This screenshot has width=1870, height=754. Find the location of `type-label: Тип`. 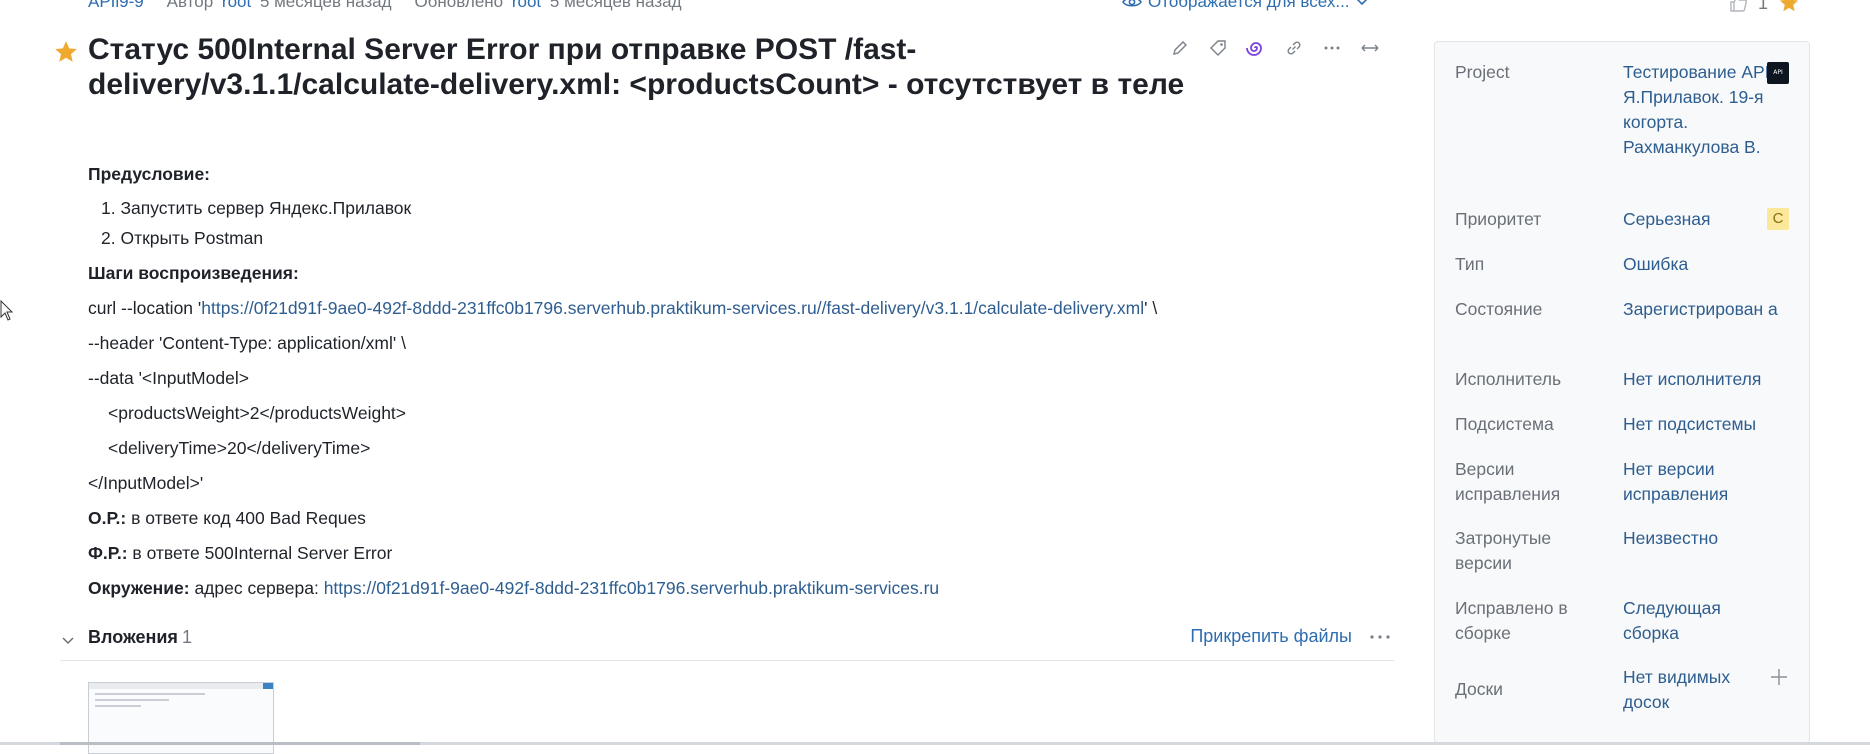

type-label: Тип is located at coordinates (1470, 264).